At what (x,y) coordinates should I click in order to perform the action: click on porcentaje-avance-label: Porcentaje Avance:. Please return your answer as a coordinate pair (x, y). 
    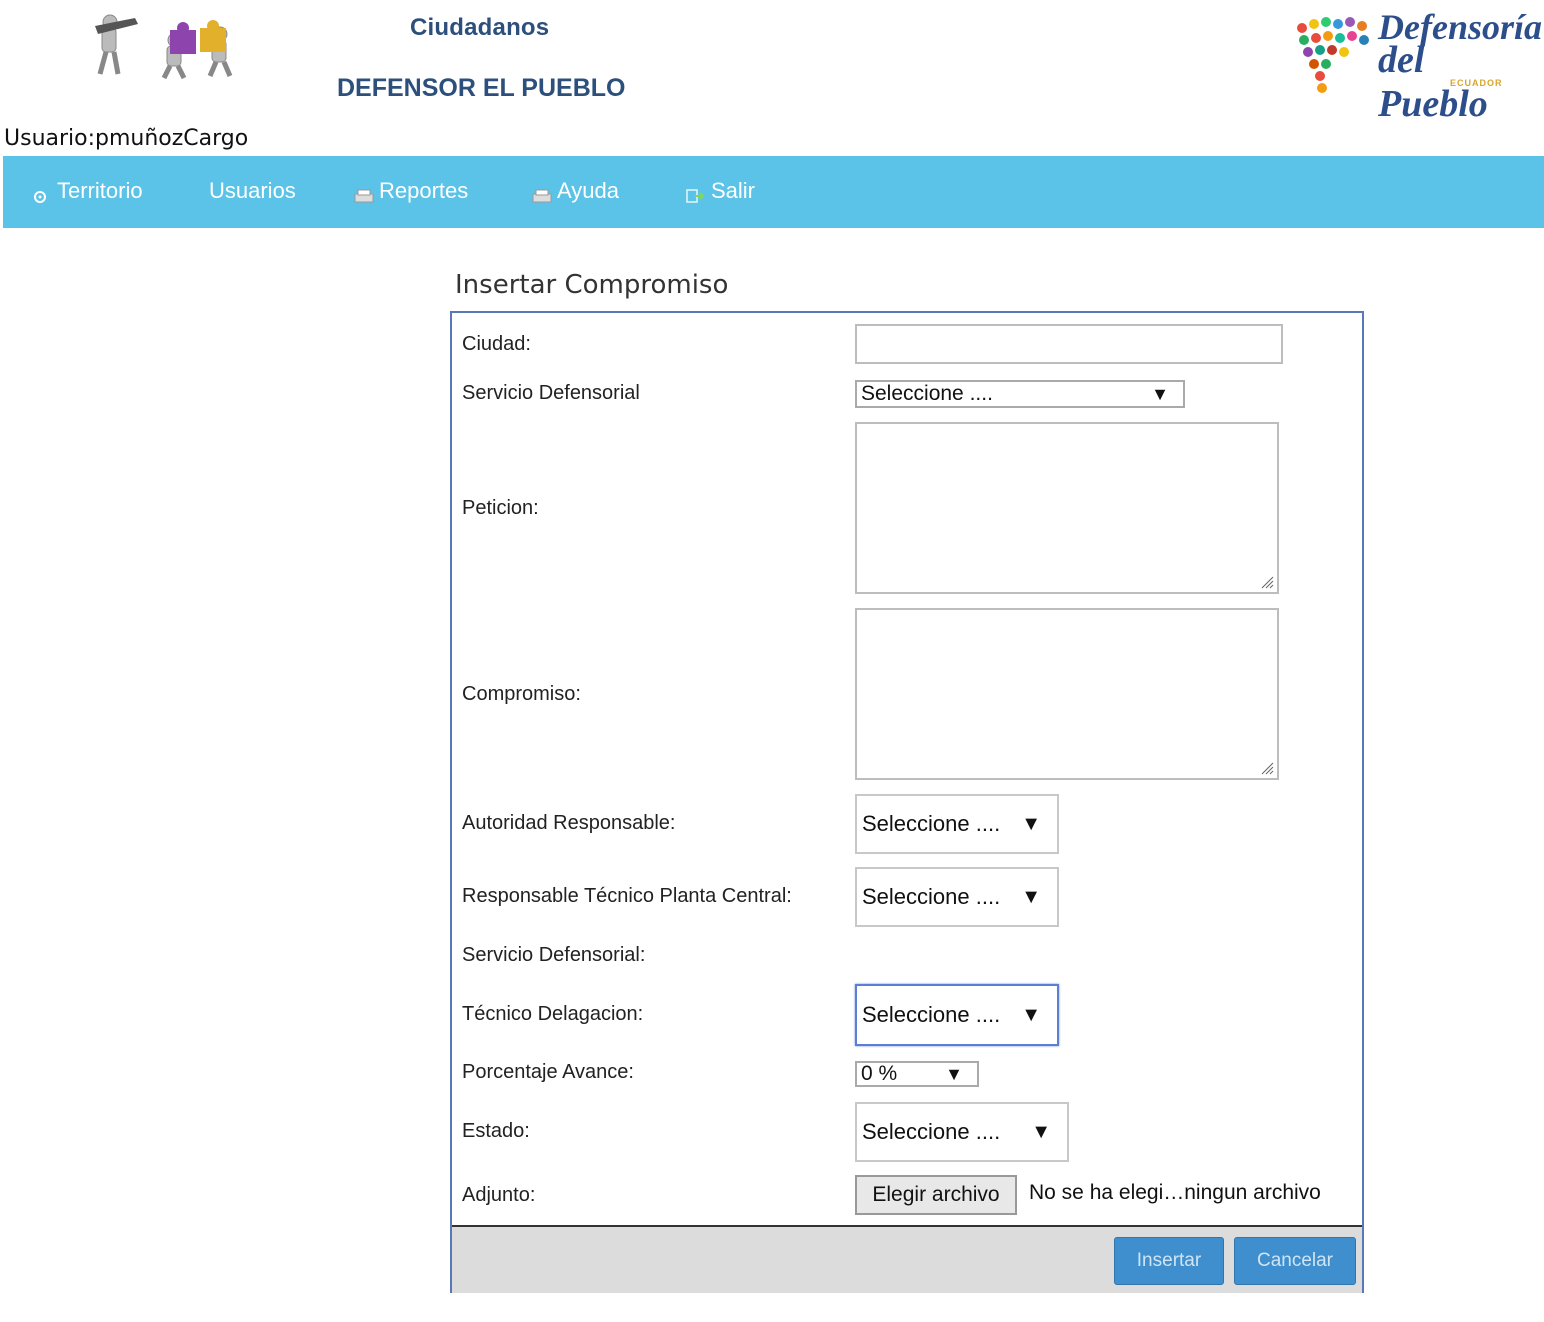
    Looking at the image, I should click on (548, 1072).